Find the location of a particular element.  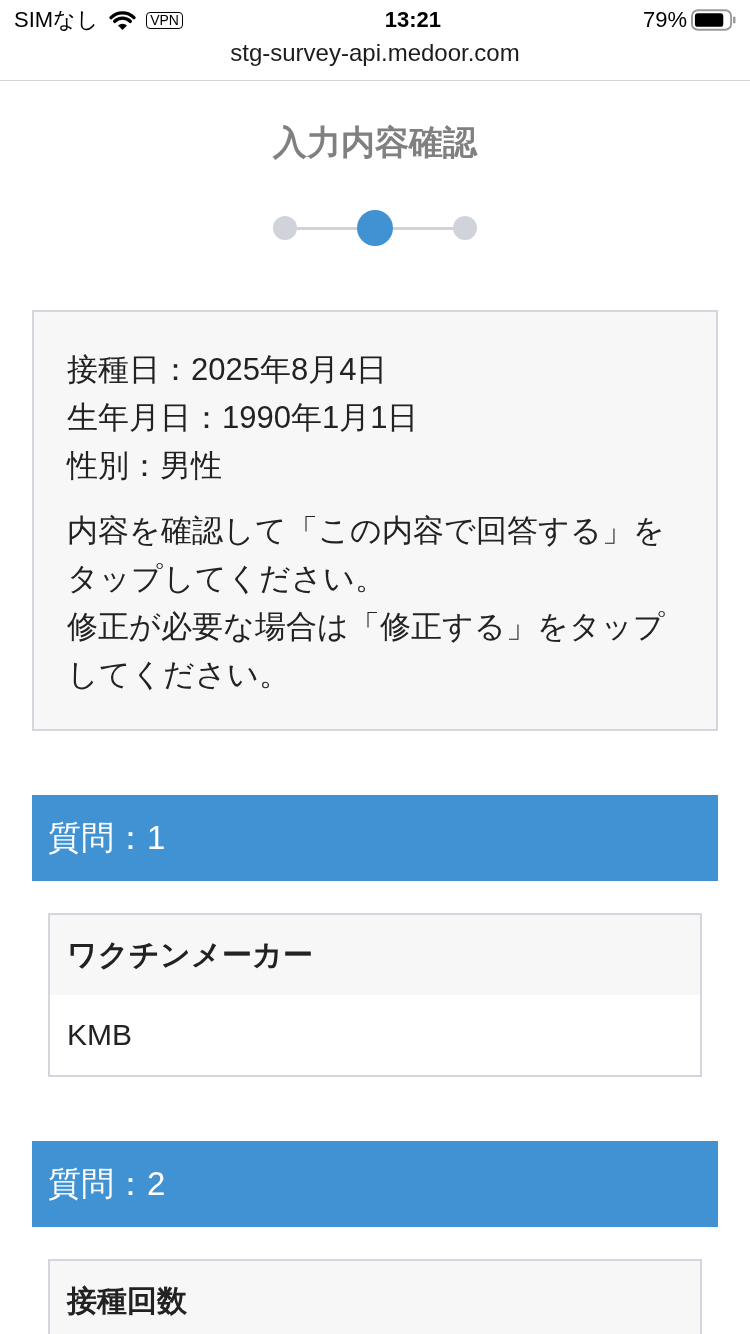

instruction-text: 内容を確認して「この内容で回答する」をタップしてください。 is located at coordinates (366, 555).